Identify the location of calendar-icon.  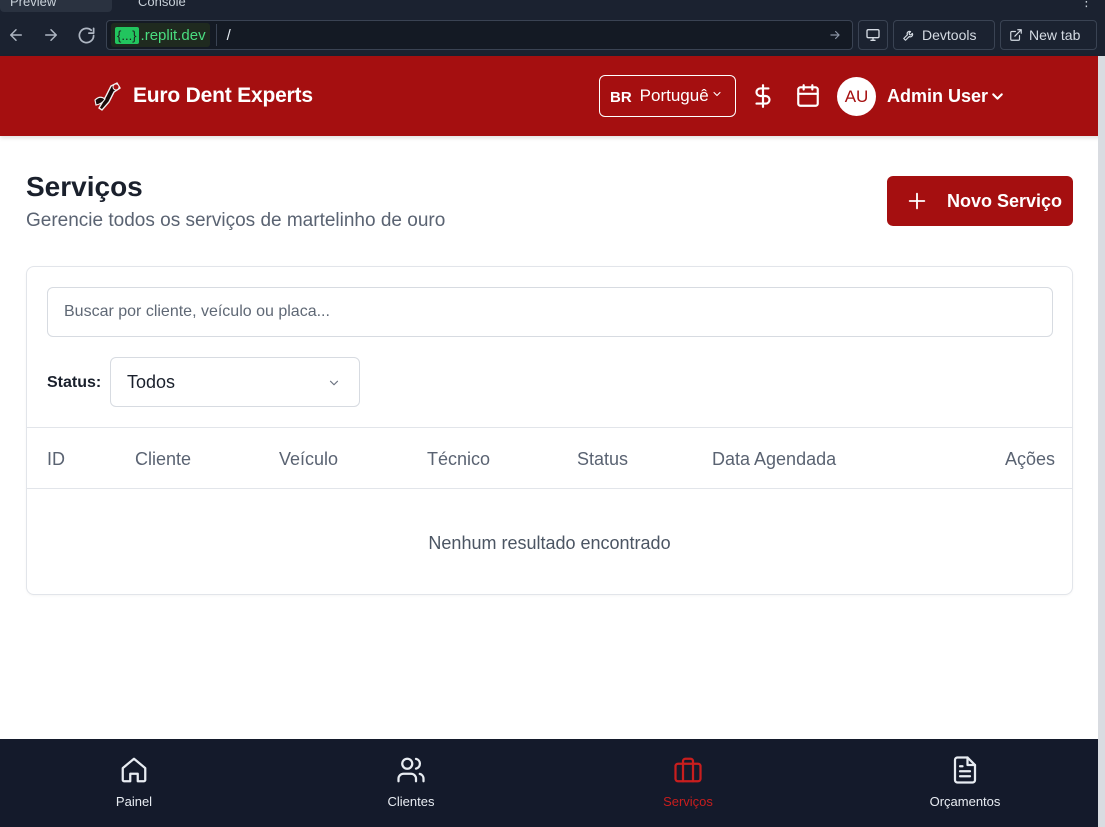
(808, 96).